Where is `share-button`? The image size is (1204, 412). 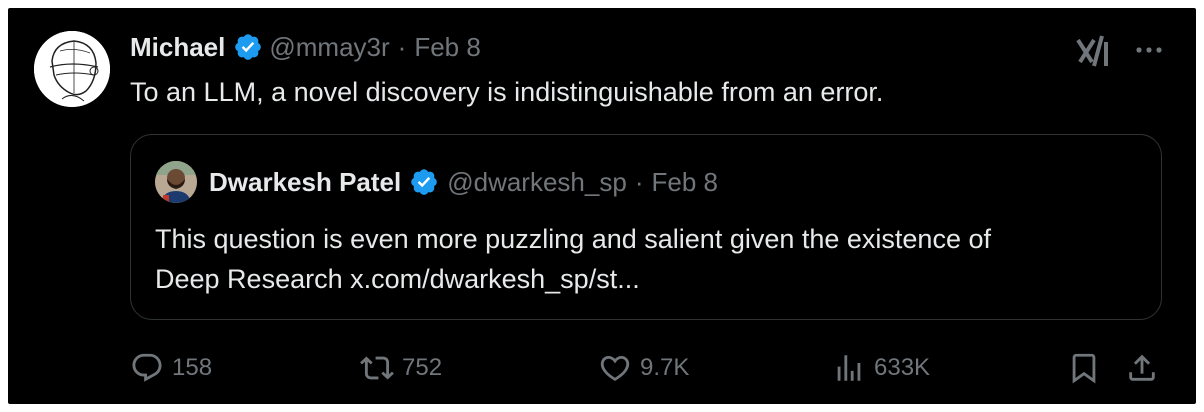
share-button is located at coordinates (1142, 368).